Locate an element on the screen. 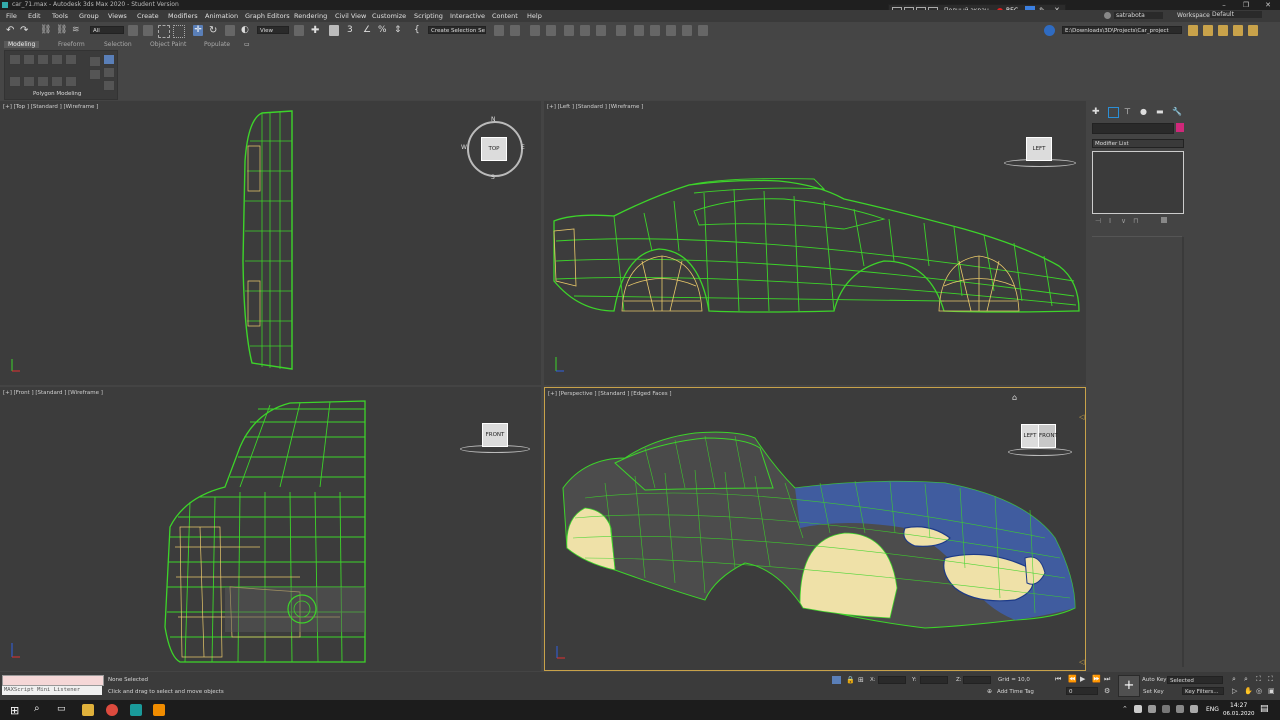  configure-modifier-sets-icon is located at coordinates (1164, 220).